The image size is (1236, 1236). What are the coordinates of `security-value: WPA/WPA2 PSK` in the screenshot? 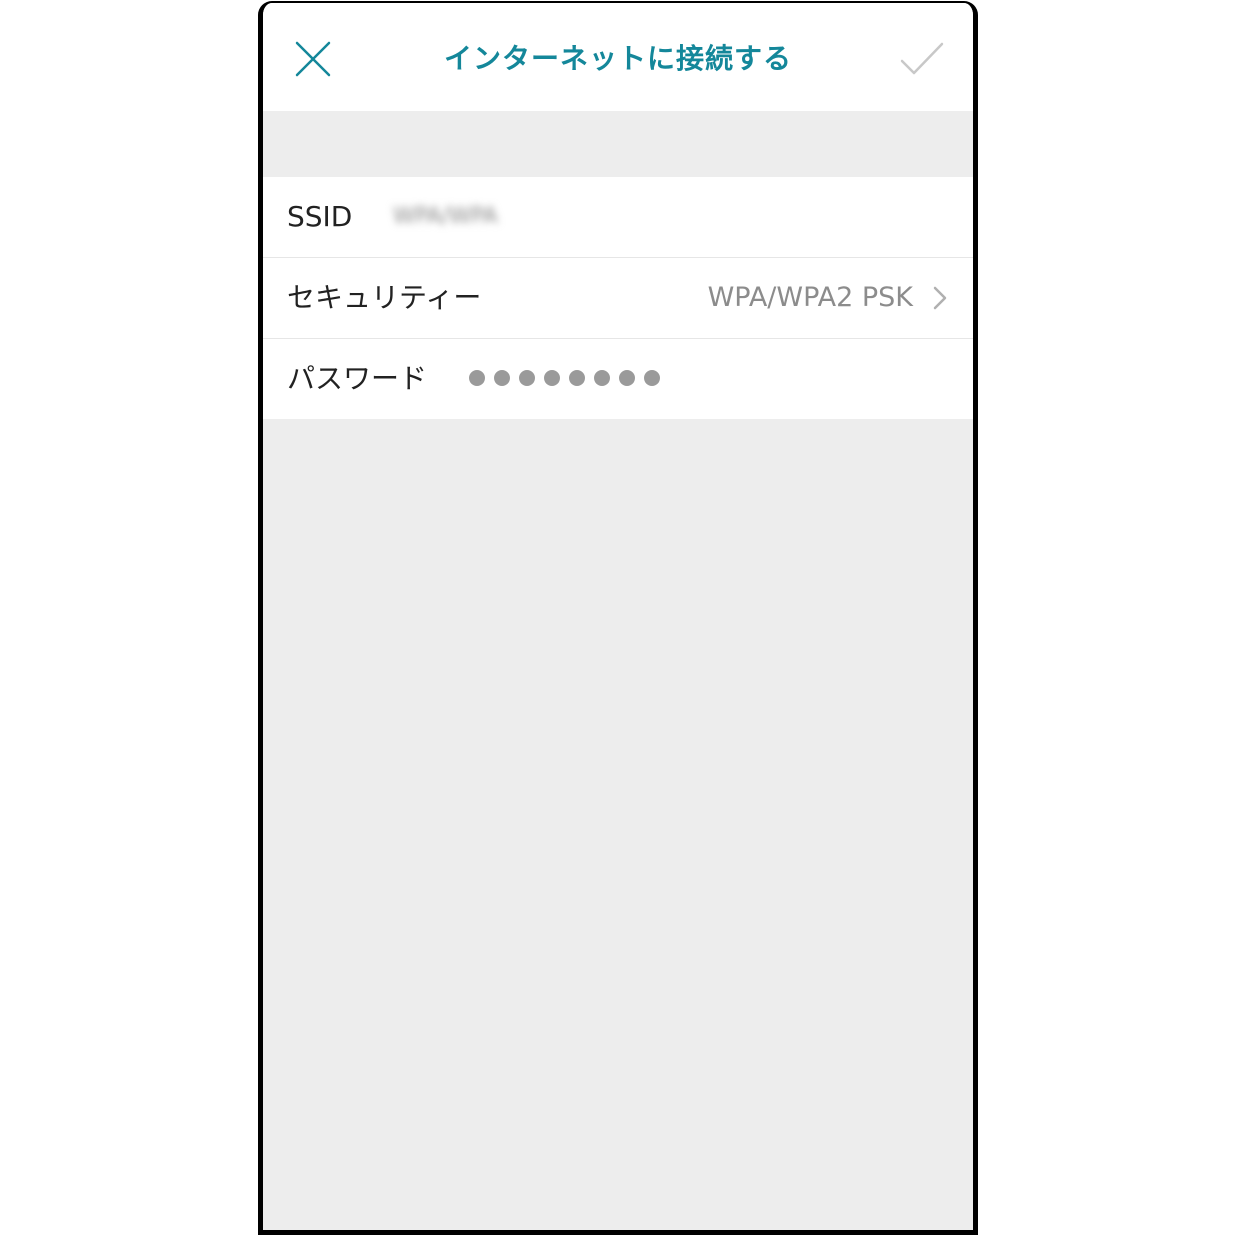 It's located at (810, 297).